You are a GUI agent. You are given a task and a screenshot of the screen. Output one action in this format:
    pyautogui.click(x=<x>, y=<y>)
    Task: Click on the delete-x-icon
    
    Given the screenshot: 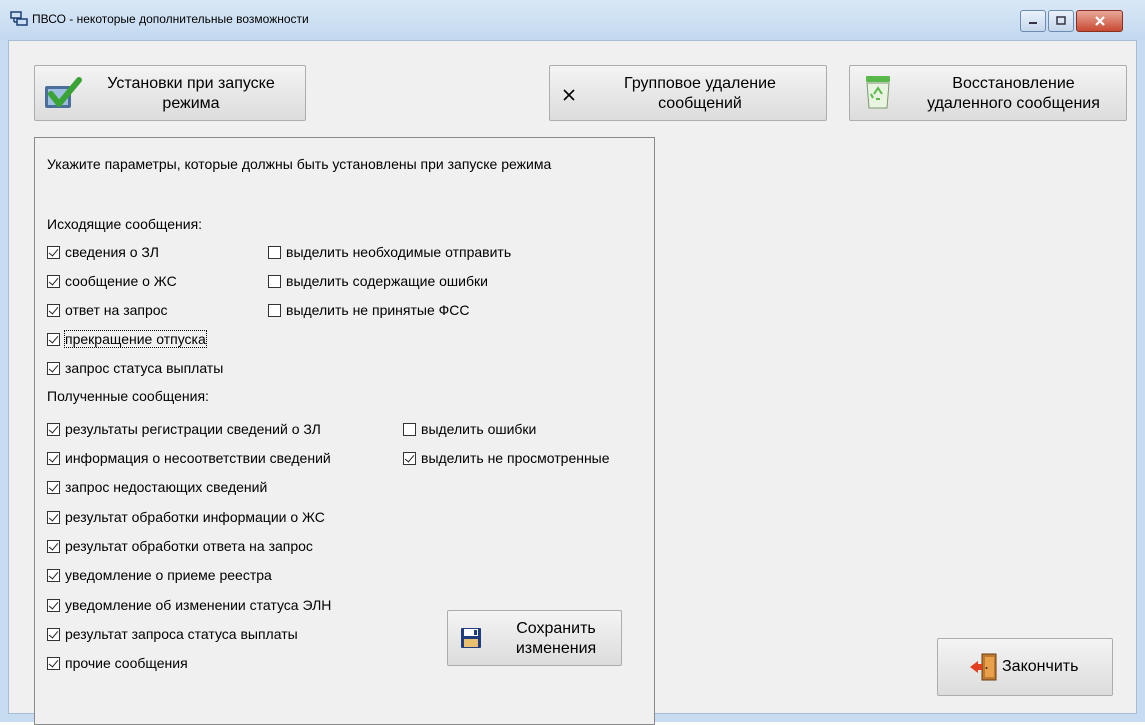 What is the action you would take?
    pyautogui.click(x=569, y=95)
    